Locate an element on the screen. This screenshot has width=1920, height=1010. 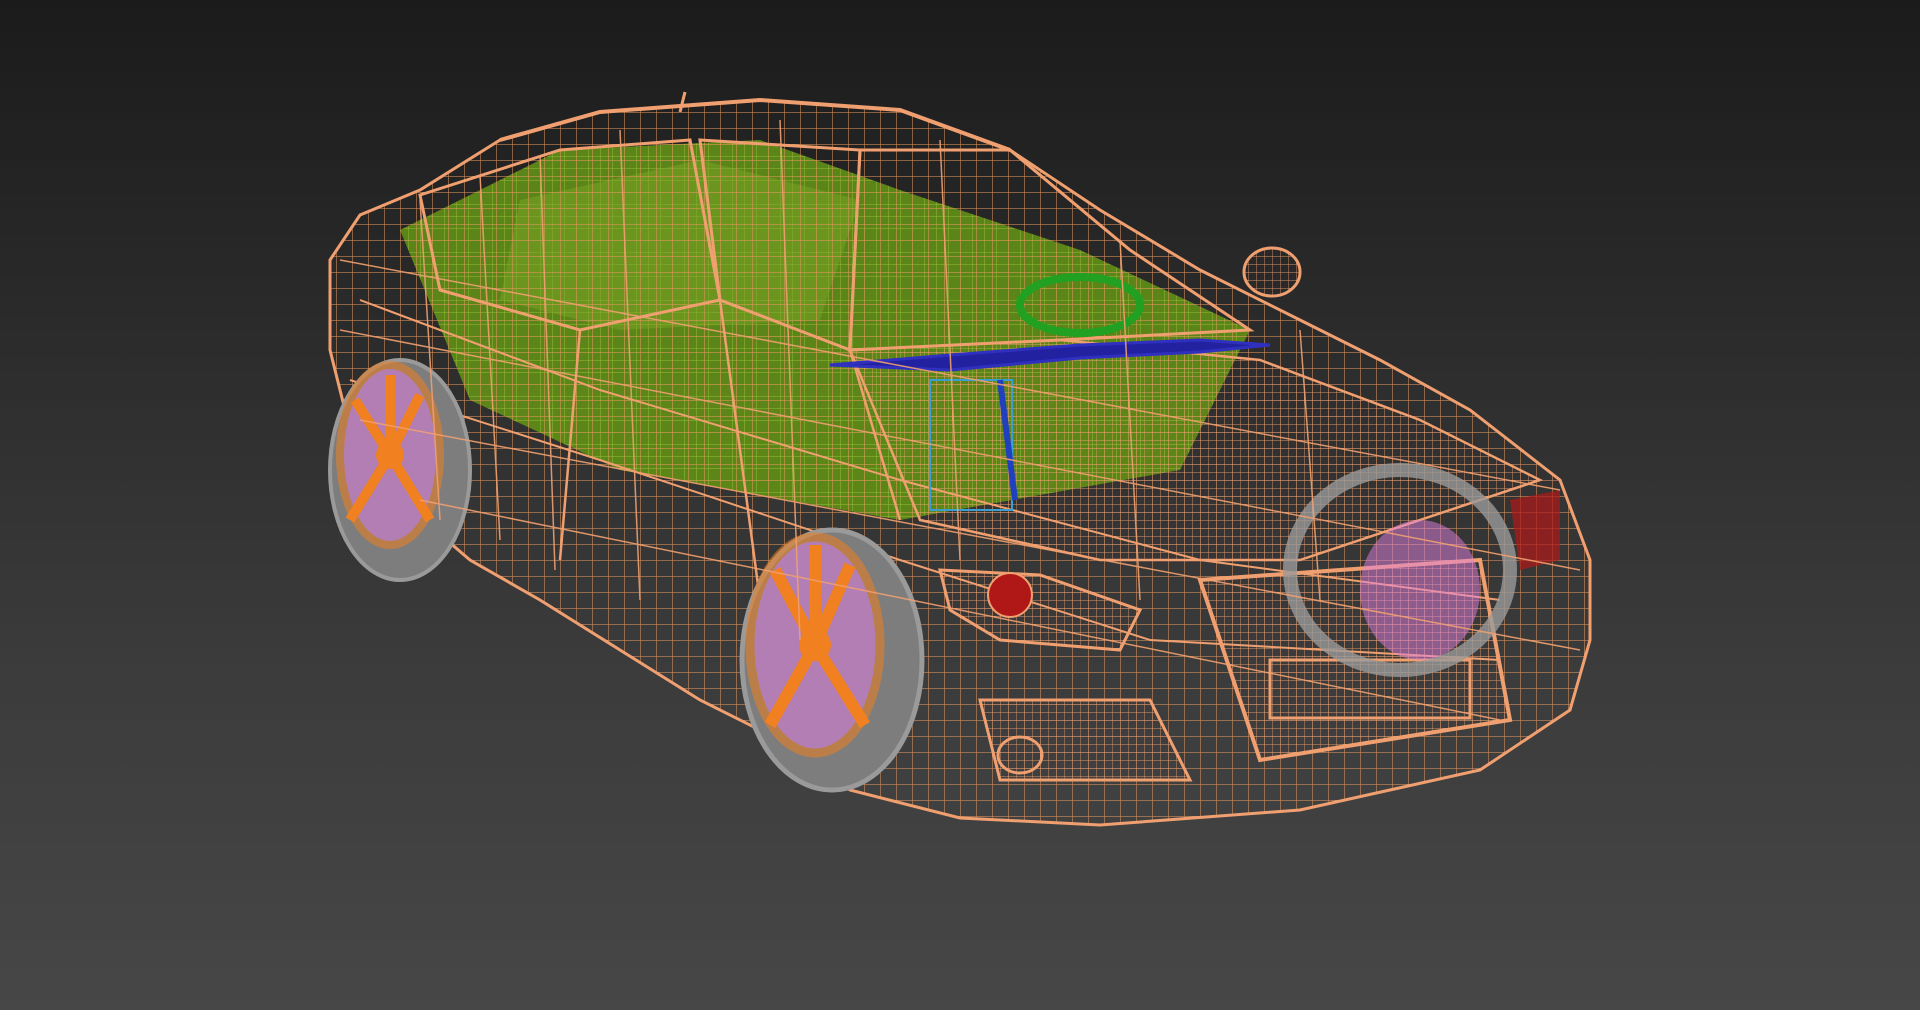
front-wheel-wireframe is located at coordinates (832, 660).